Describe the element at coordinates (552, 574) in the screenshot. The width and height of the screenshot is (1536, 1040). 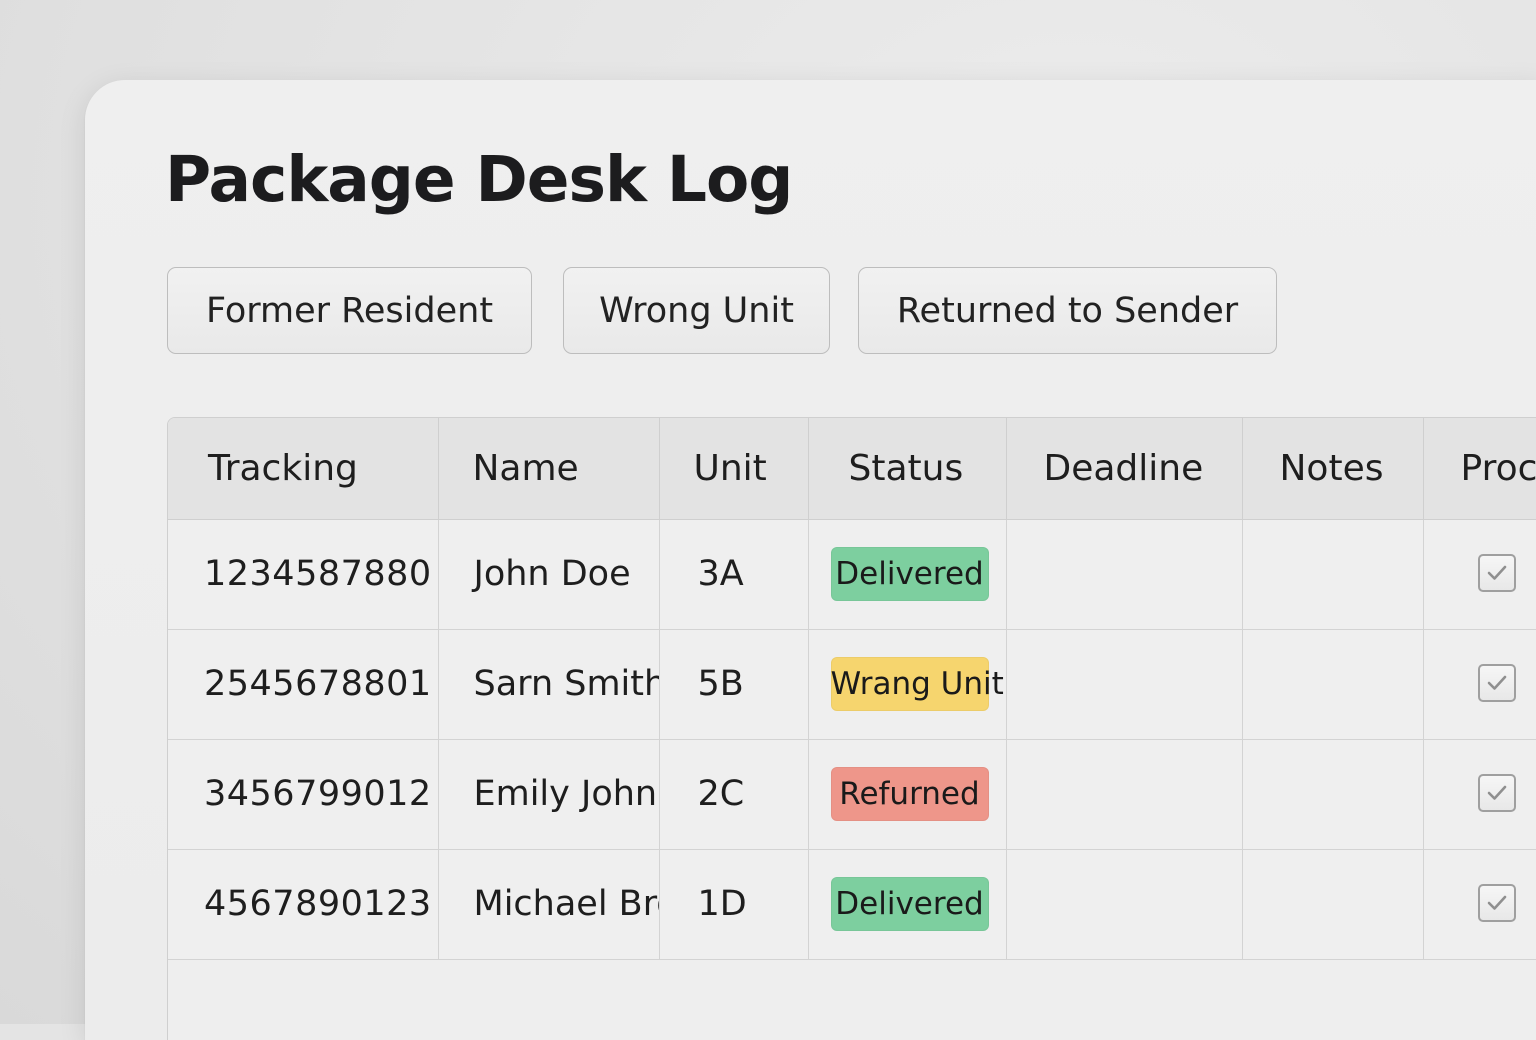
I see `resident-name: John Doe` at that location.